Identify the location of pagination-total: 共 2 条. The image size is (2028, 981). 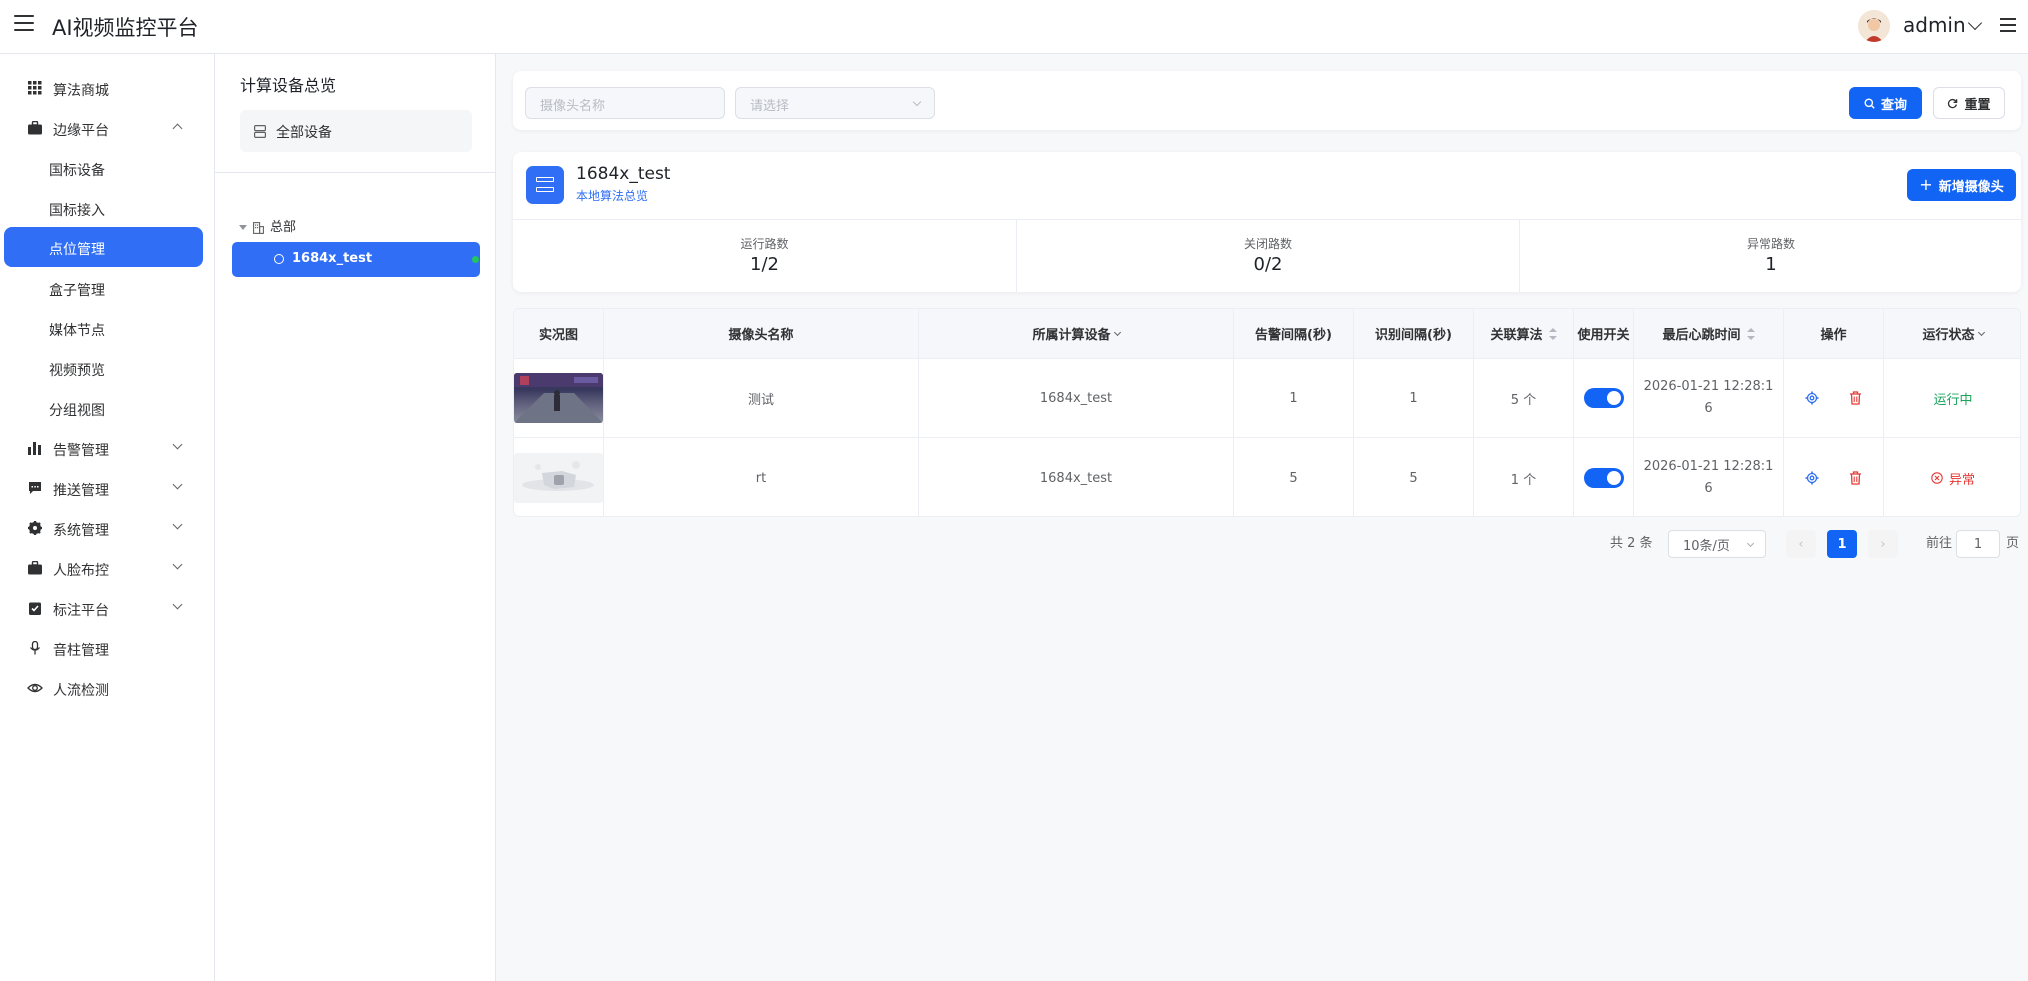
(1631, 543).